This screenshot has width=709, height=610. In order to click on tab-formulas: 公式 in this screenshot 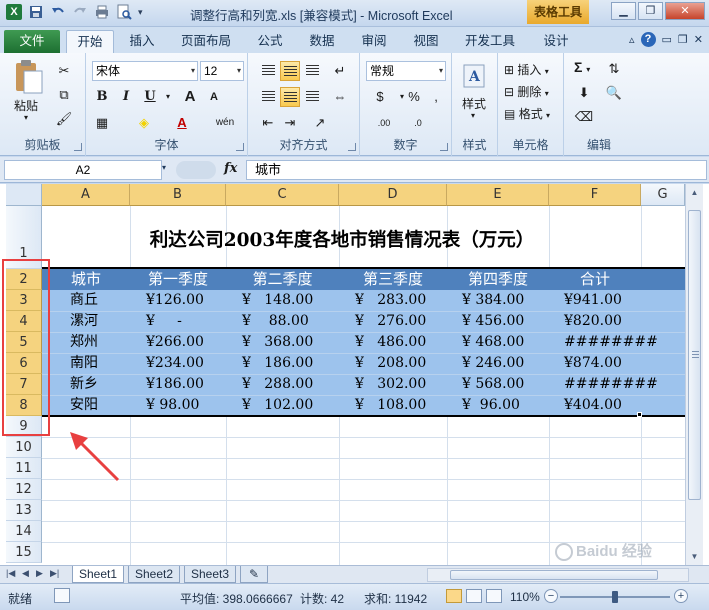, I will do `click(270, 41)`.